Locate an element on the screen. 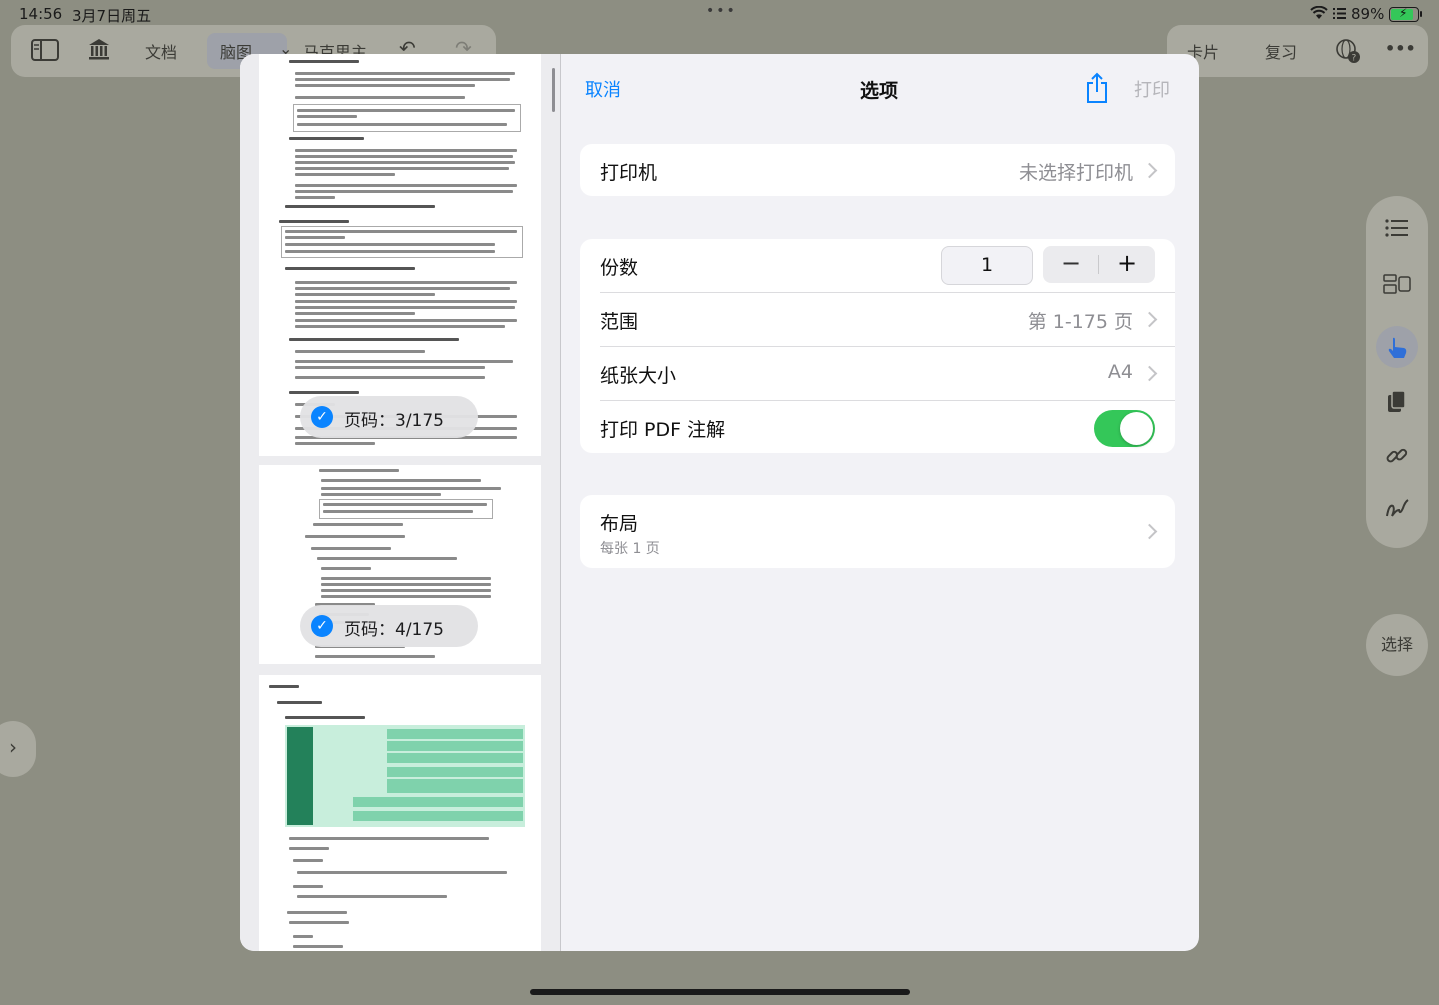 The height and width of the screenshot is (1005, 1439). battery-percent: 89% is located at coordinates (1368, 14).